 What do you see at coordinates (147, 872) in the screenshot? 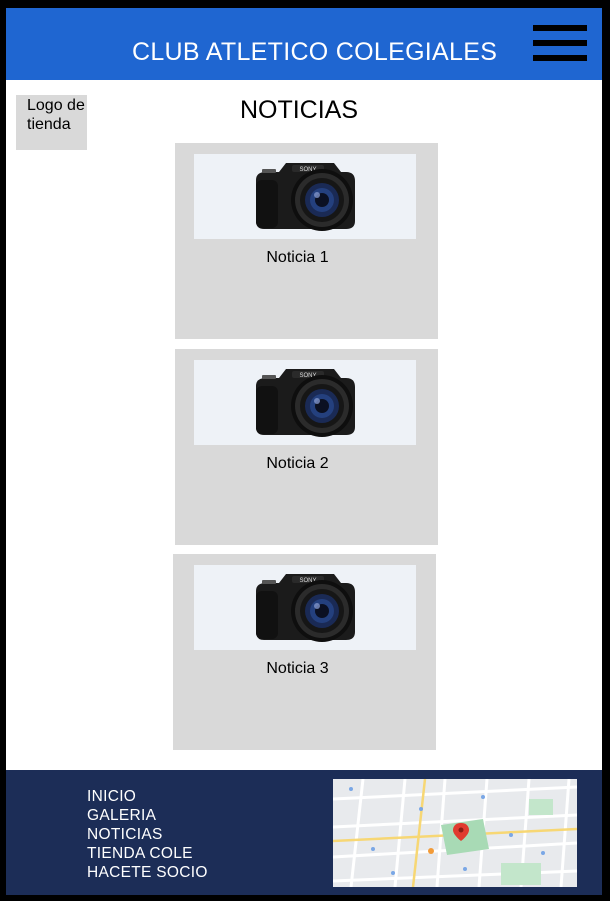
I see `footer-link-socio: HACETE SOCIO` at bounding box center [147, 872].